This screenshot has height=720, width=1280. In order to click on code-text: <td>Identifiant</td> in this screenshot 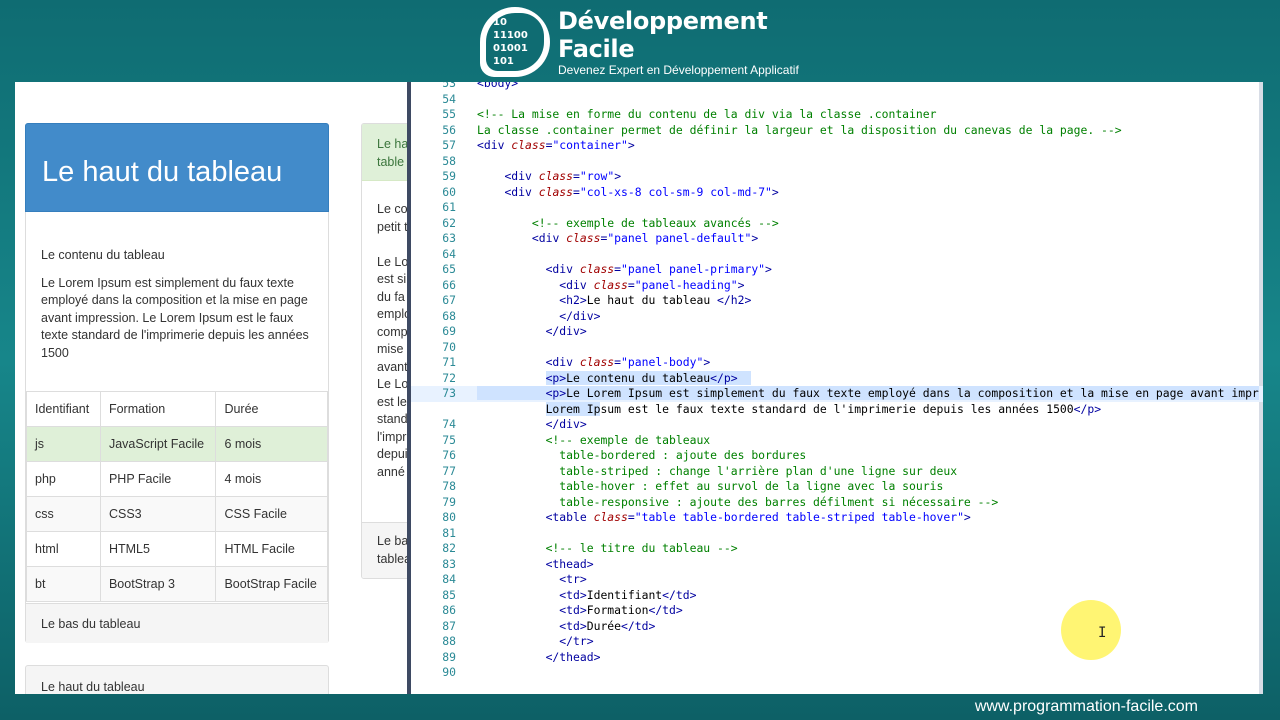, I will do `click(586, 596)`.